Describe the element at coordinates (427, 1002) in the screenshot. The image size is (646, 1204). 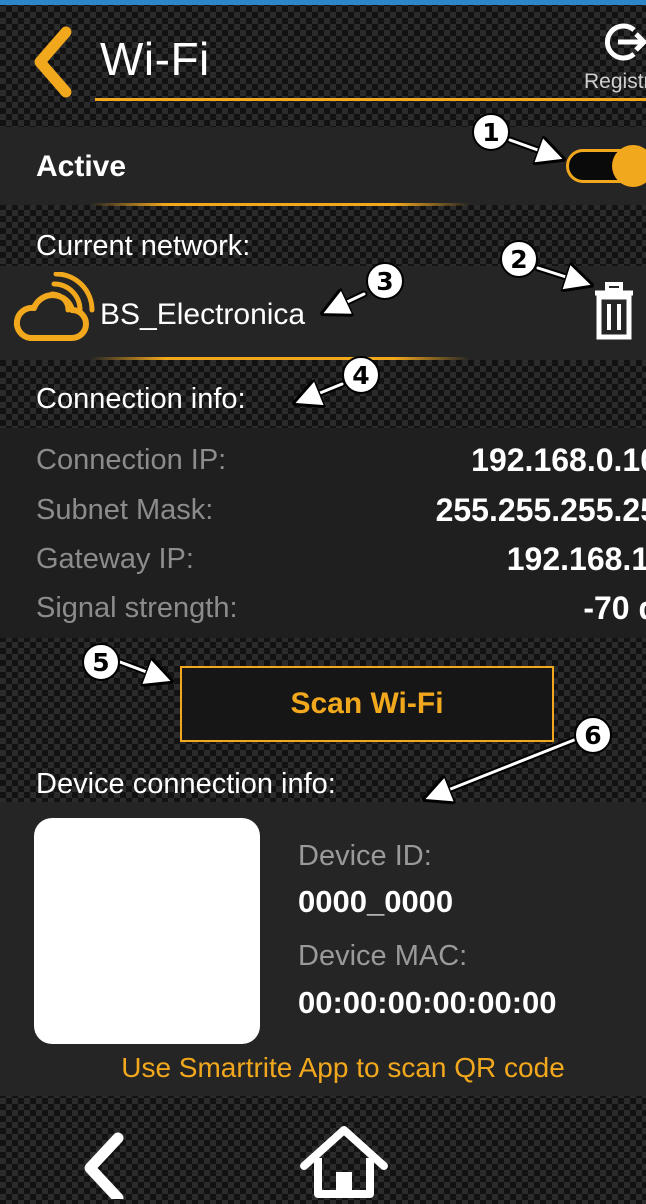
I see `device-mac-value: 00:00:00:00:00:00` at that location.